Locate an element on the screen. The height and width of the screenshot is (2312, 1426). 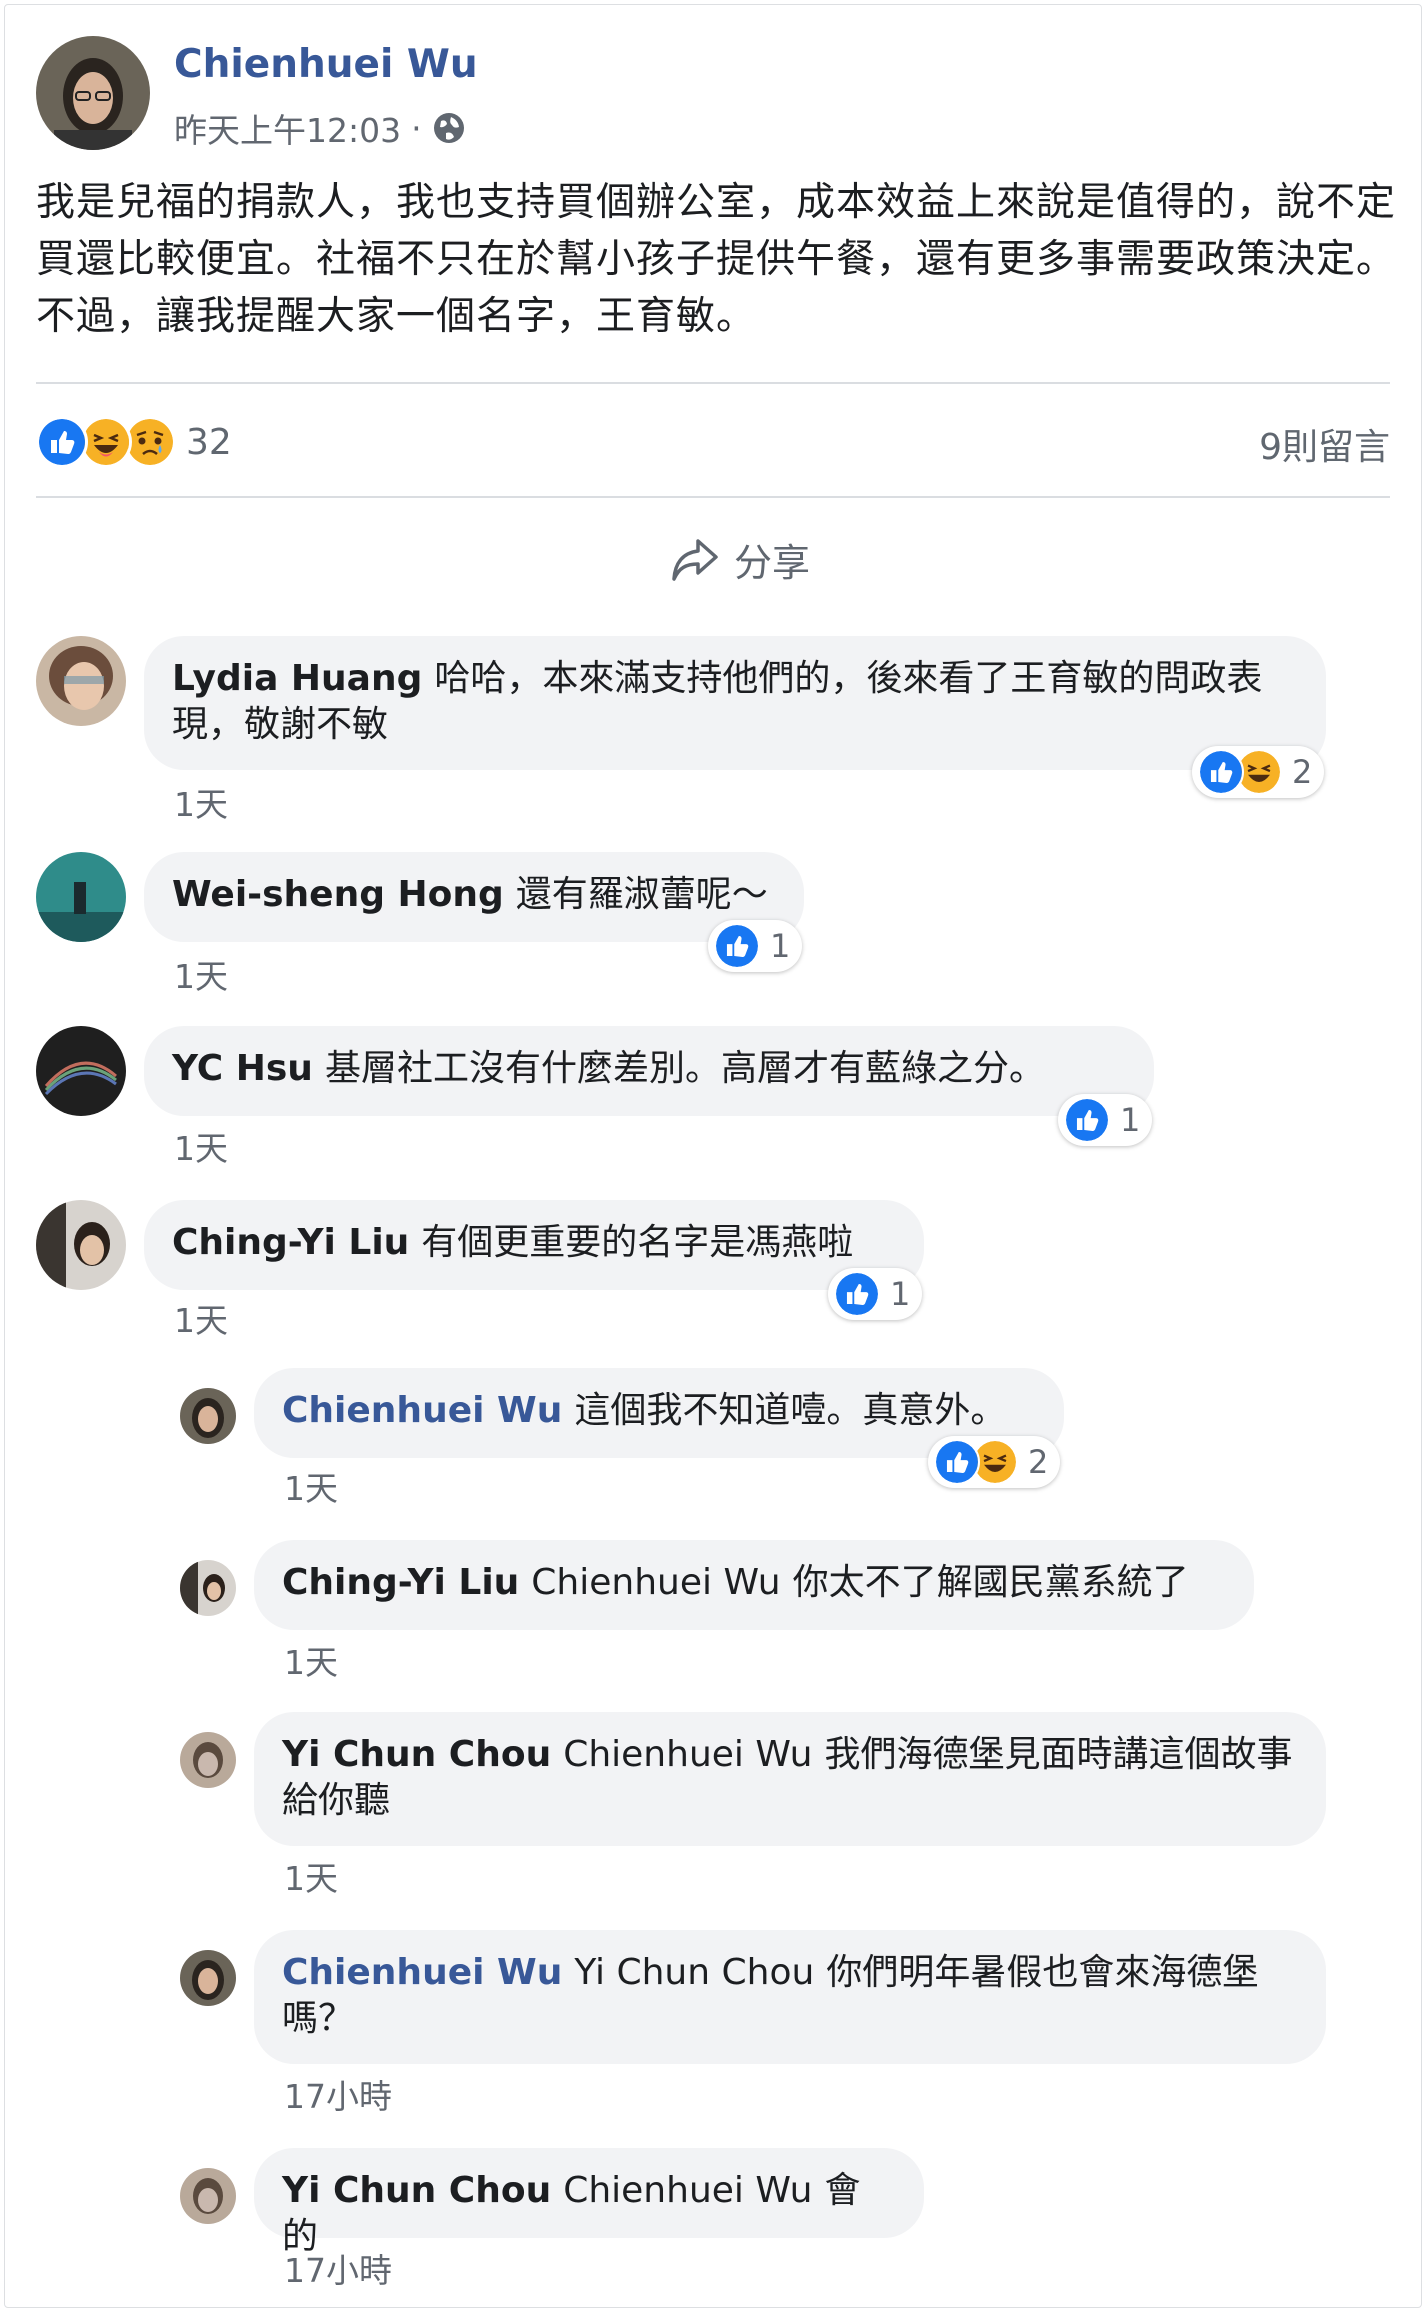
comment-text: 有個更重要的名字是馮燕啦 is located at coordinates (637, 1242).